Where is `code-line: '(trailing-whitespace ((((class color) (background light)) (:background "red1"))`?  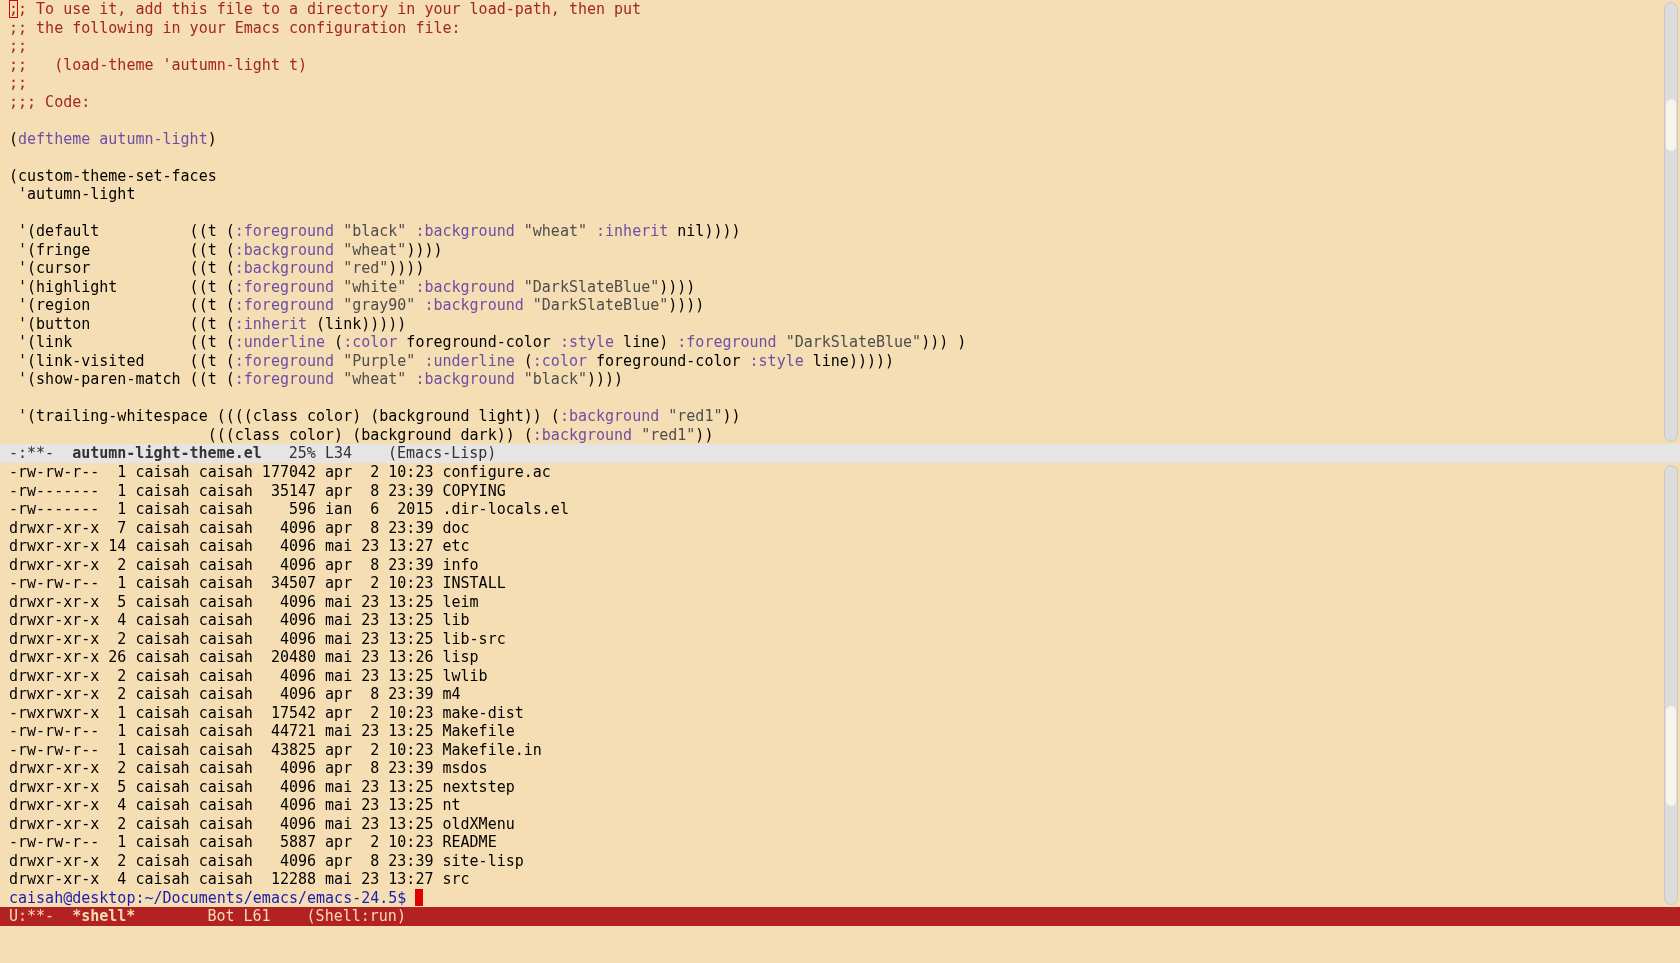
code-line: '(trailing-whitespace ((((class color) (background light)) (:background "red1")) is located at coordinates (379, 416).